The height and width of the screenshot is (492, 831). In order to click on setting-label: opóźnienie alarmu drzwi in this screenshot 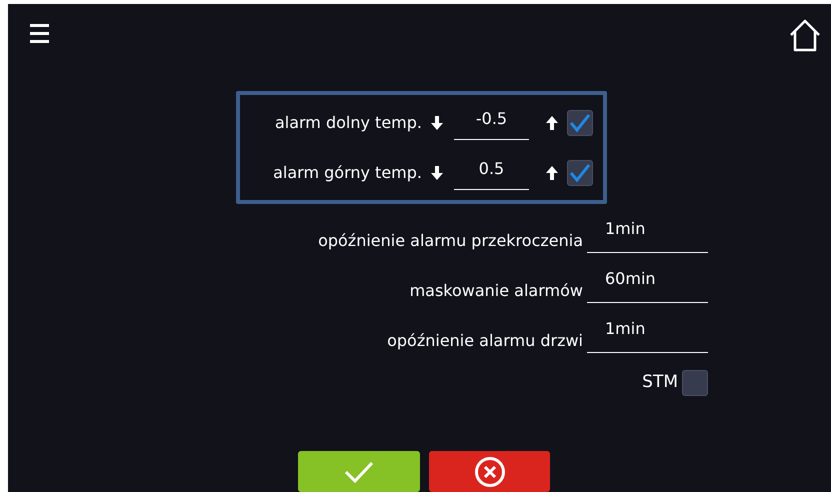, I will do `click(485, 341)`.